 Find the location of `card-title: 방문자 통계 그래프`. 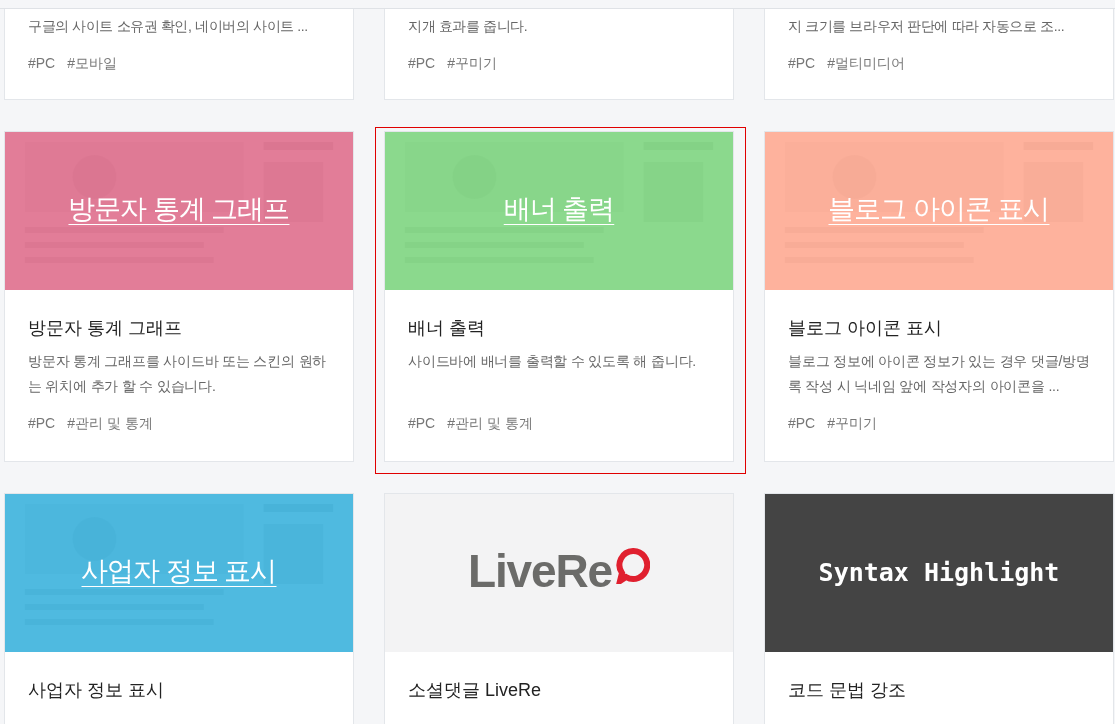

card-title: 방문자 통계 그래프 is located at coordinates (105, 328).